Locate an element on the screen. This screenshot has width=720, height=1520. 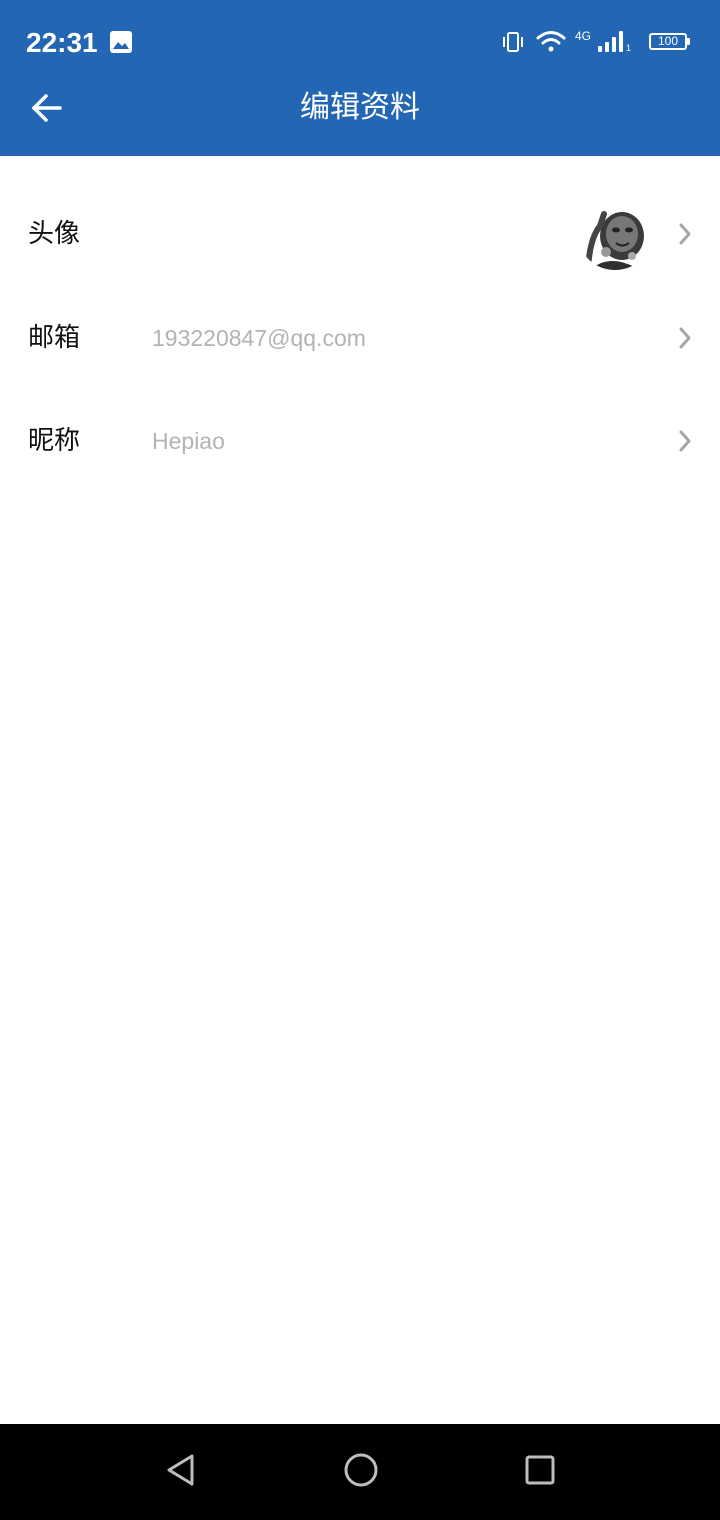
nickname-row: 昵称 Hepiao is located at coordinates (360, 441).